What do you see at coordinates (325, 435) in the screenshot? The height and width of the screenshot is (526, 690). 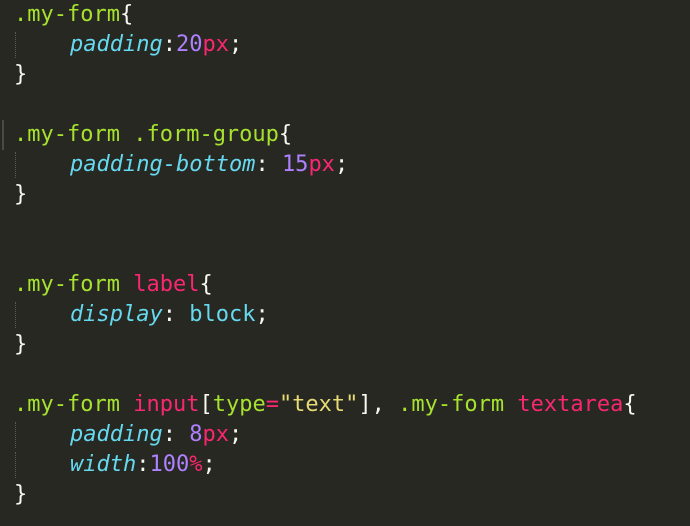 I see `code-line: padding: 8px;` at bounding box center [325, 435].